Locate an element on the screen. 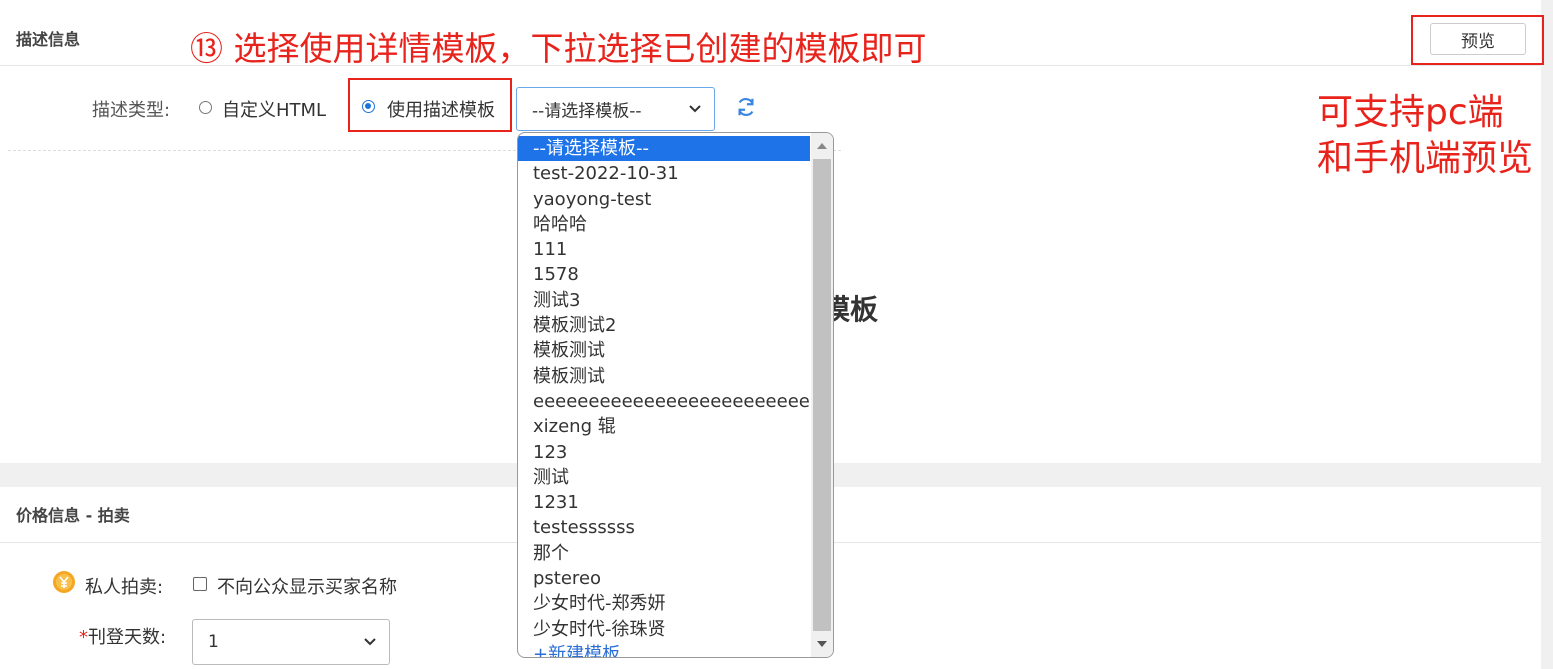 The height and width of the screenshot is (669, 1553). dropdown-option: 1578 is located at coordinates (664, 274).